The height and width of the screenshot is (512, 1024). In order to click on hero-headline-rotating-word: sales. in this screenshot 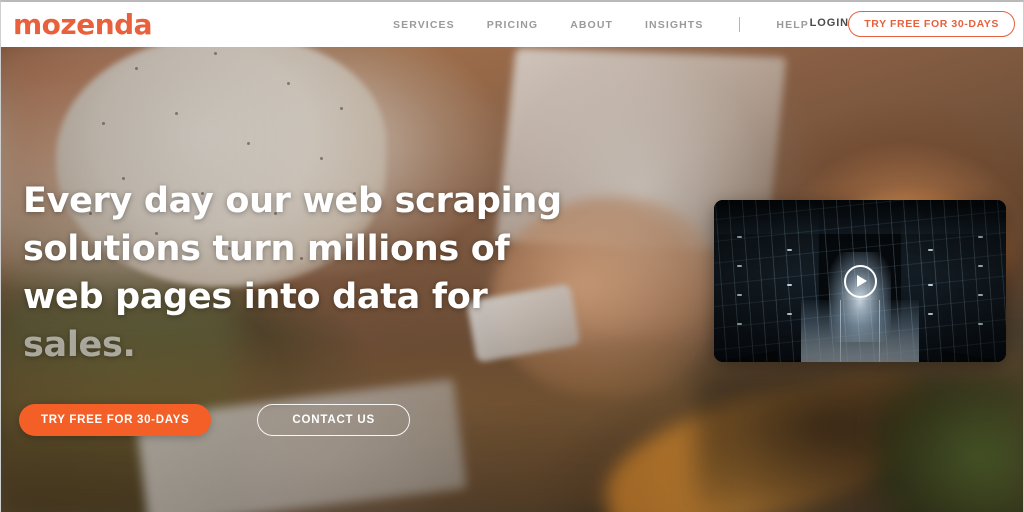, I will do `click(79, 345)`.